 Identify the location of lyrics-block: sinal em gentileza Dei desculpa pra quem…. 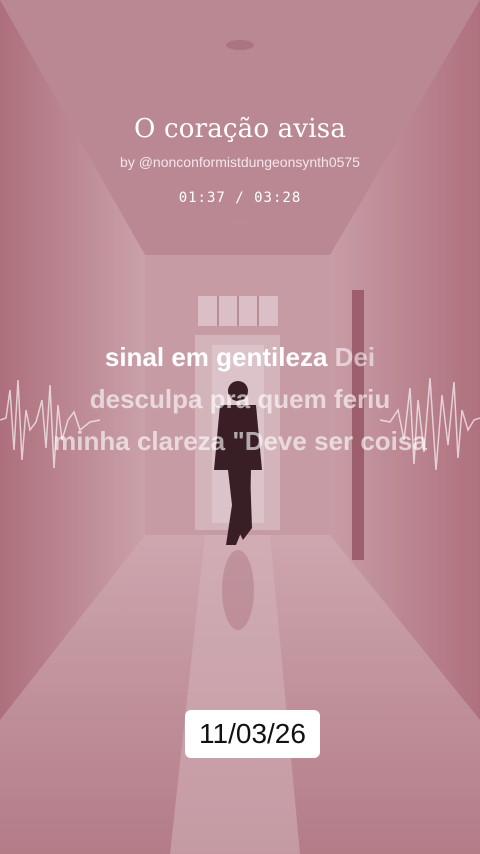
(240, 399).